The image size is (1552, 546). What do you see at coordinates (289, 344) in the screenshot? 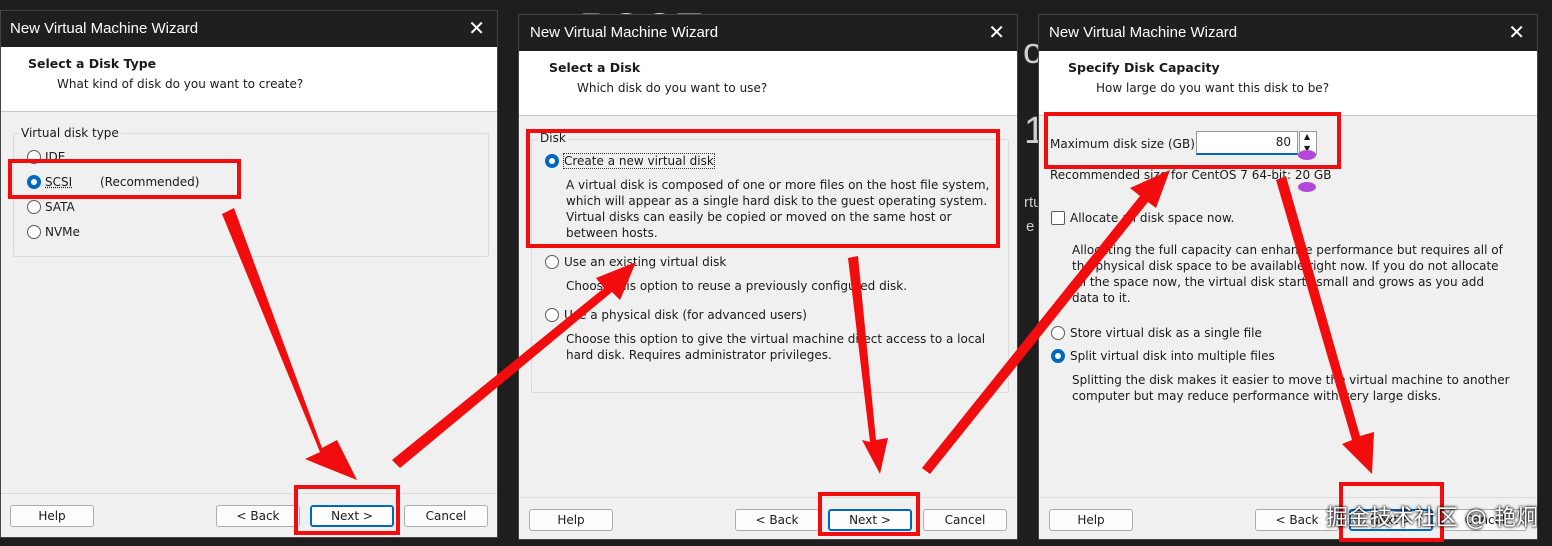
I see `arrow-scsi-to-next` at bounding box center [289, 344].